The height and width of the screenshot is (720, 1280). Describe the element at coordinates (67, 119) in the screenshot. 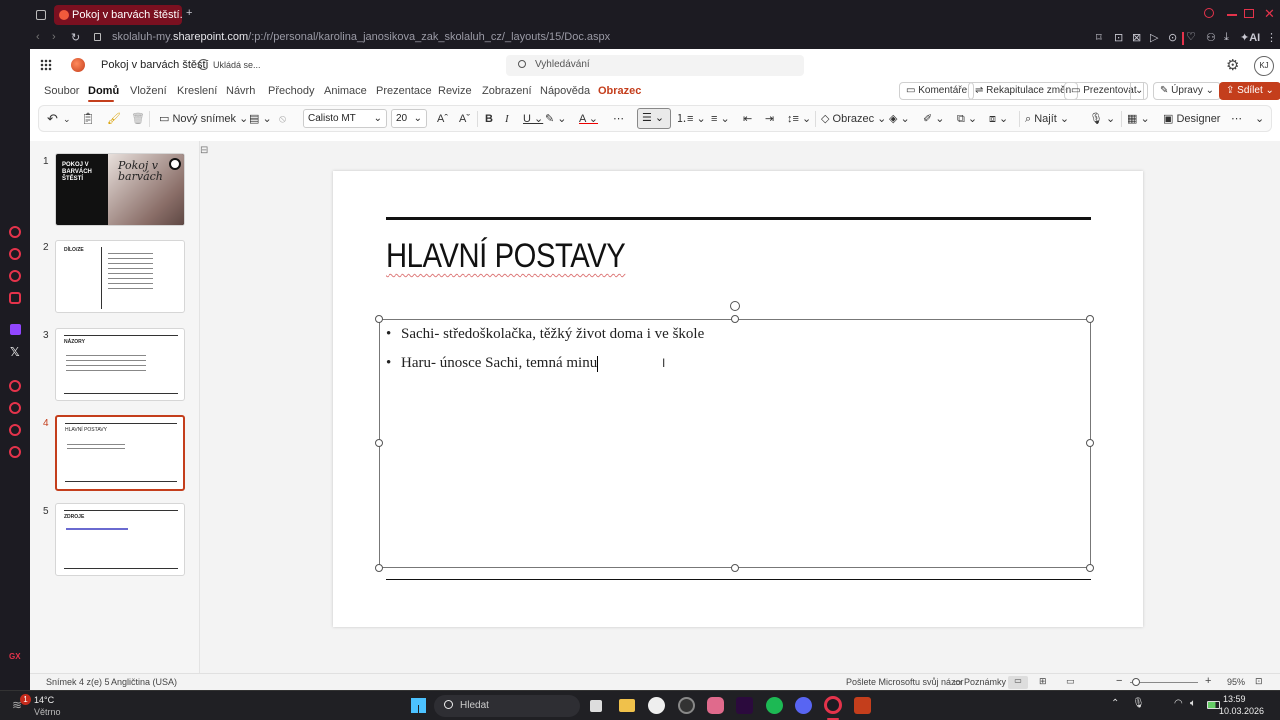

I see `undo-dropdown-icon: ⌄` at that location.